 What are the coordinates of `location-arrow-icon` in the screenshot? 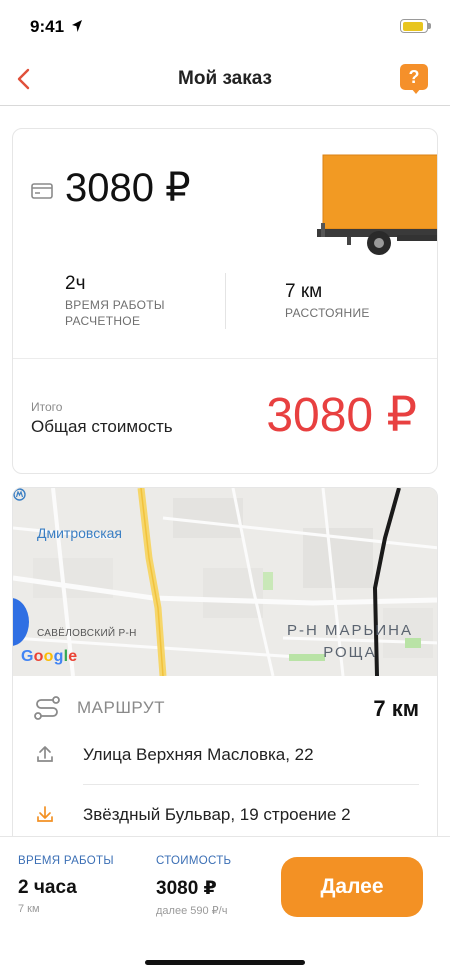 It's located at (77, 26).